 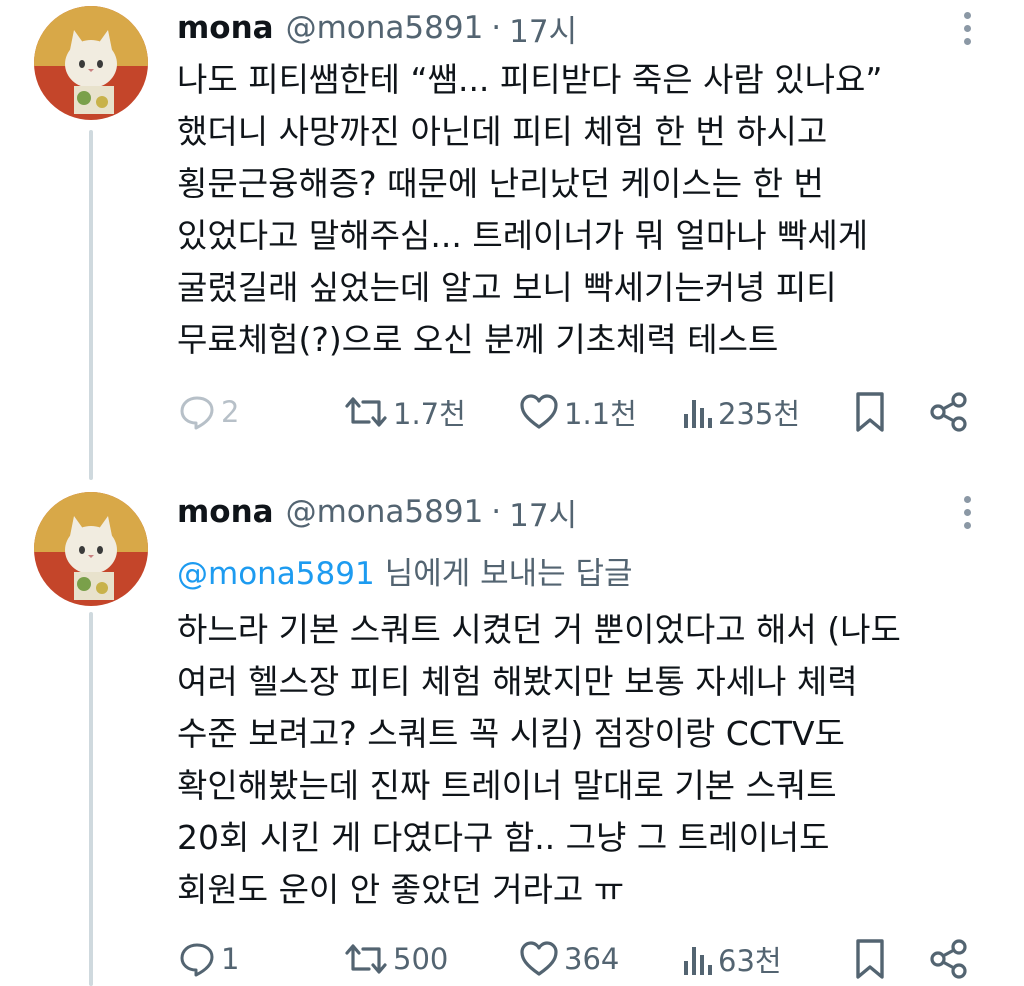 What do you see at coordinates (276, 574) in the screenshot?
I see `reply-mention-link: @mona5891` at bounding box center [276, 574].